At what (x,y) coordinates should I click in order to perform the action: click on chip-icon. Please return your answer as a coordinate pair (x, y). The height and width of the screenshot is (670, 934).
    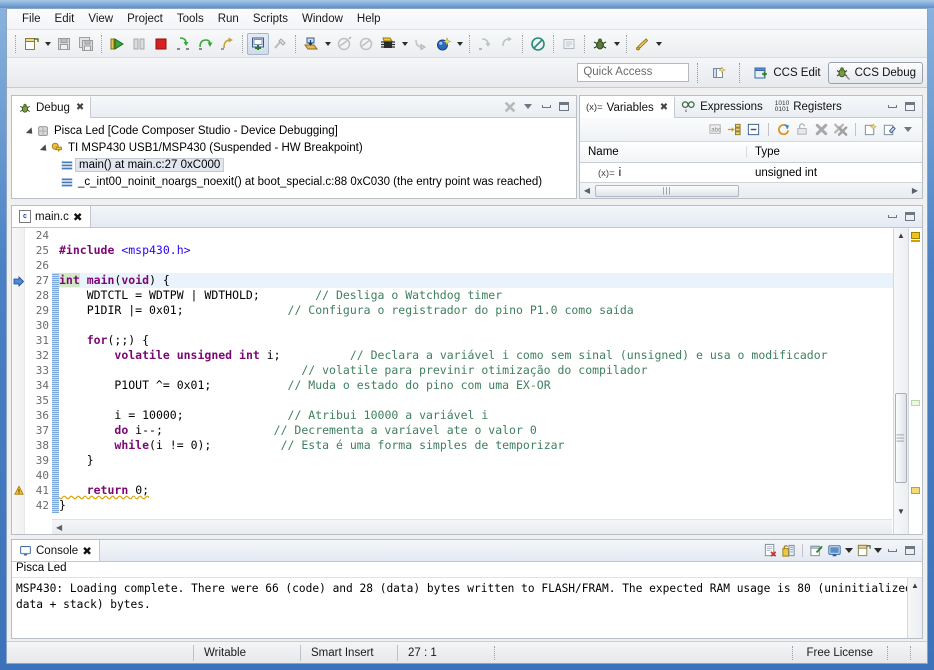
    Looking at the image, I should click on (388, 44).